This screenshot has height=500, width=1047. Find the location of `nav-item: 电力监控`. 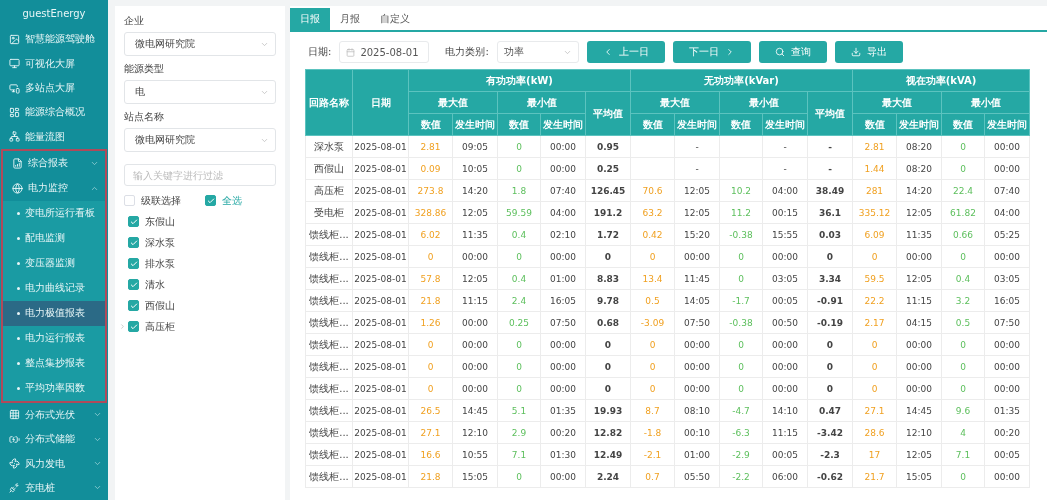

nav-item: 电力监控 is located at coordinates (54, 188).